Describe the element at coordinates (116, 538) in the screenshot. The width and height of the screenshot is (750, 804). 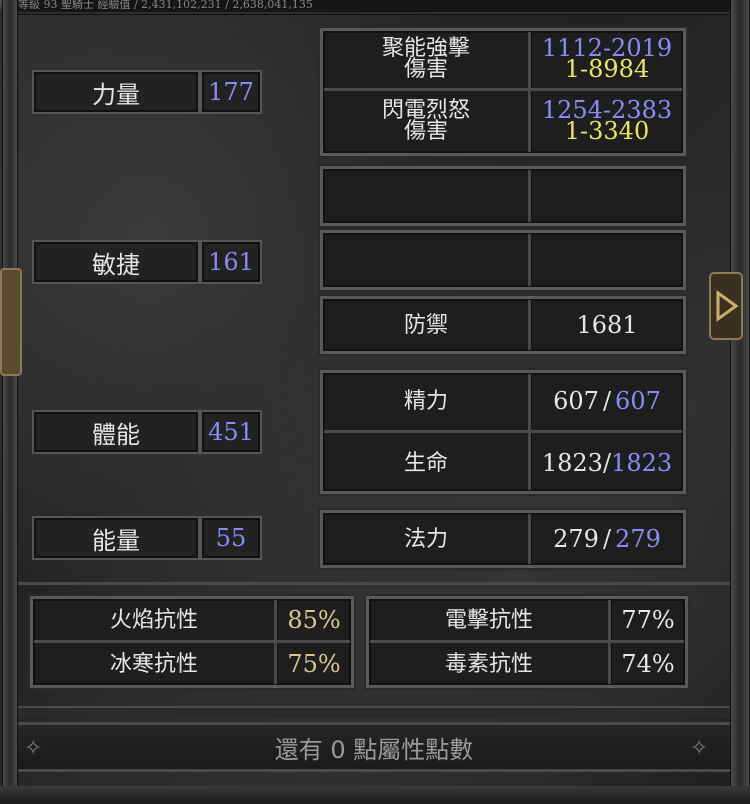
I see `attr-label-energy: 能量` at that location.